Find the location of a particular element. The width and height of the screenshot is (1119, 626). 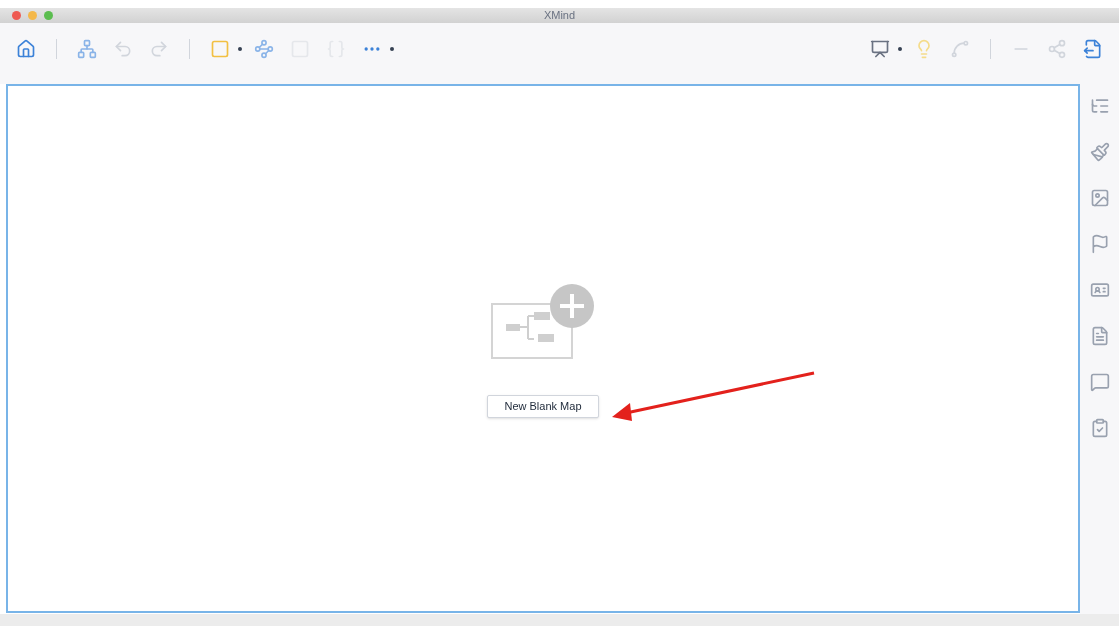

outline-icon is located at coordinates (1099, 106).